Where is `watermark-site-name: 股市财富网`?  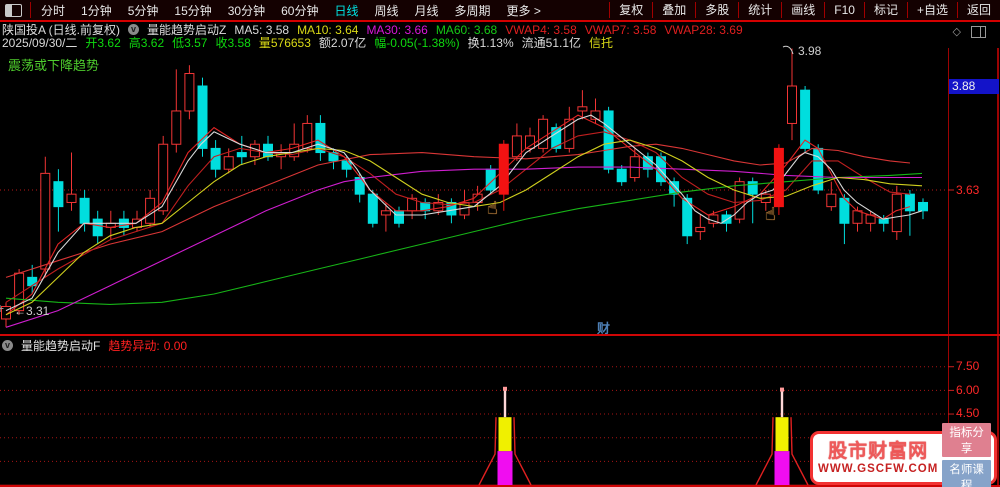
watermark-site-name: 股市财富网 is located at coordinates (878, 451).